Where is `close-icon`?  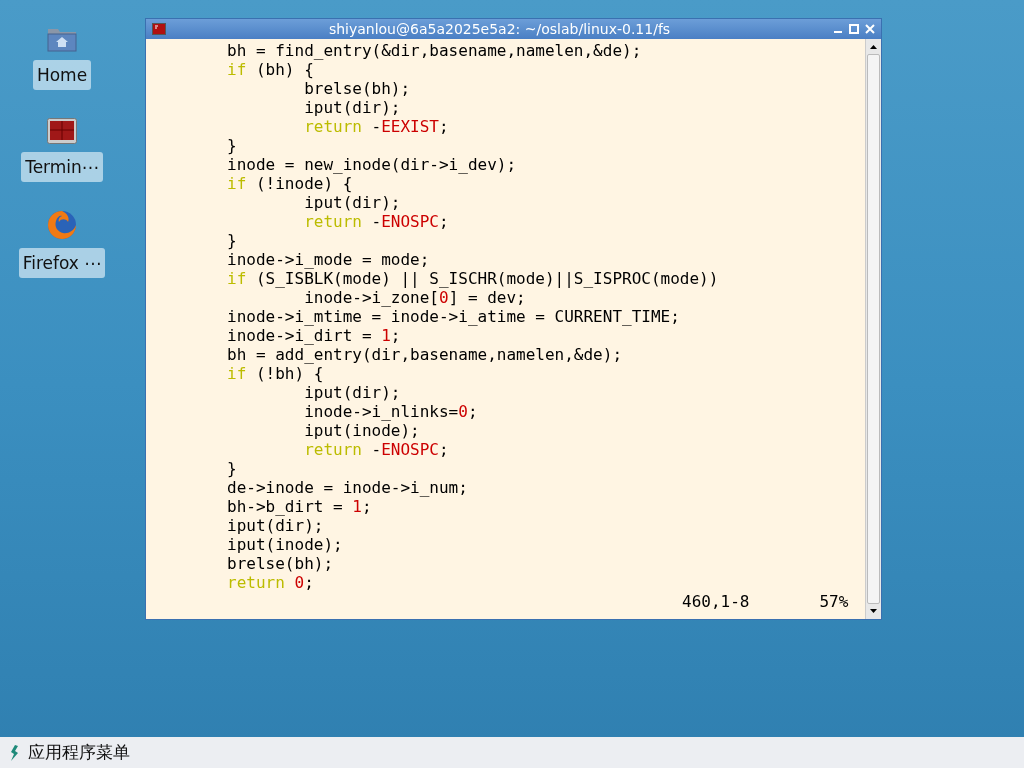
close-icon is located at coordinates (870, 29).